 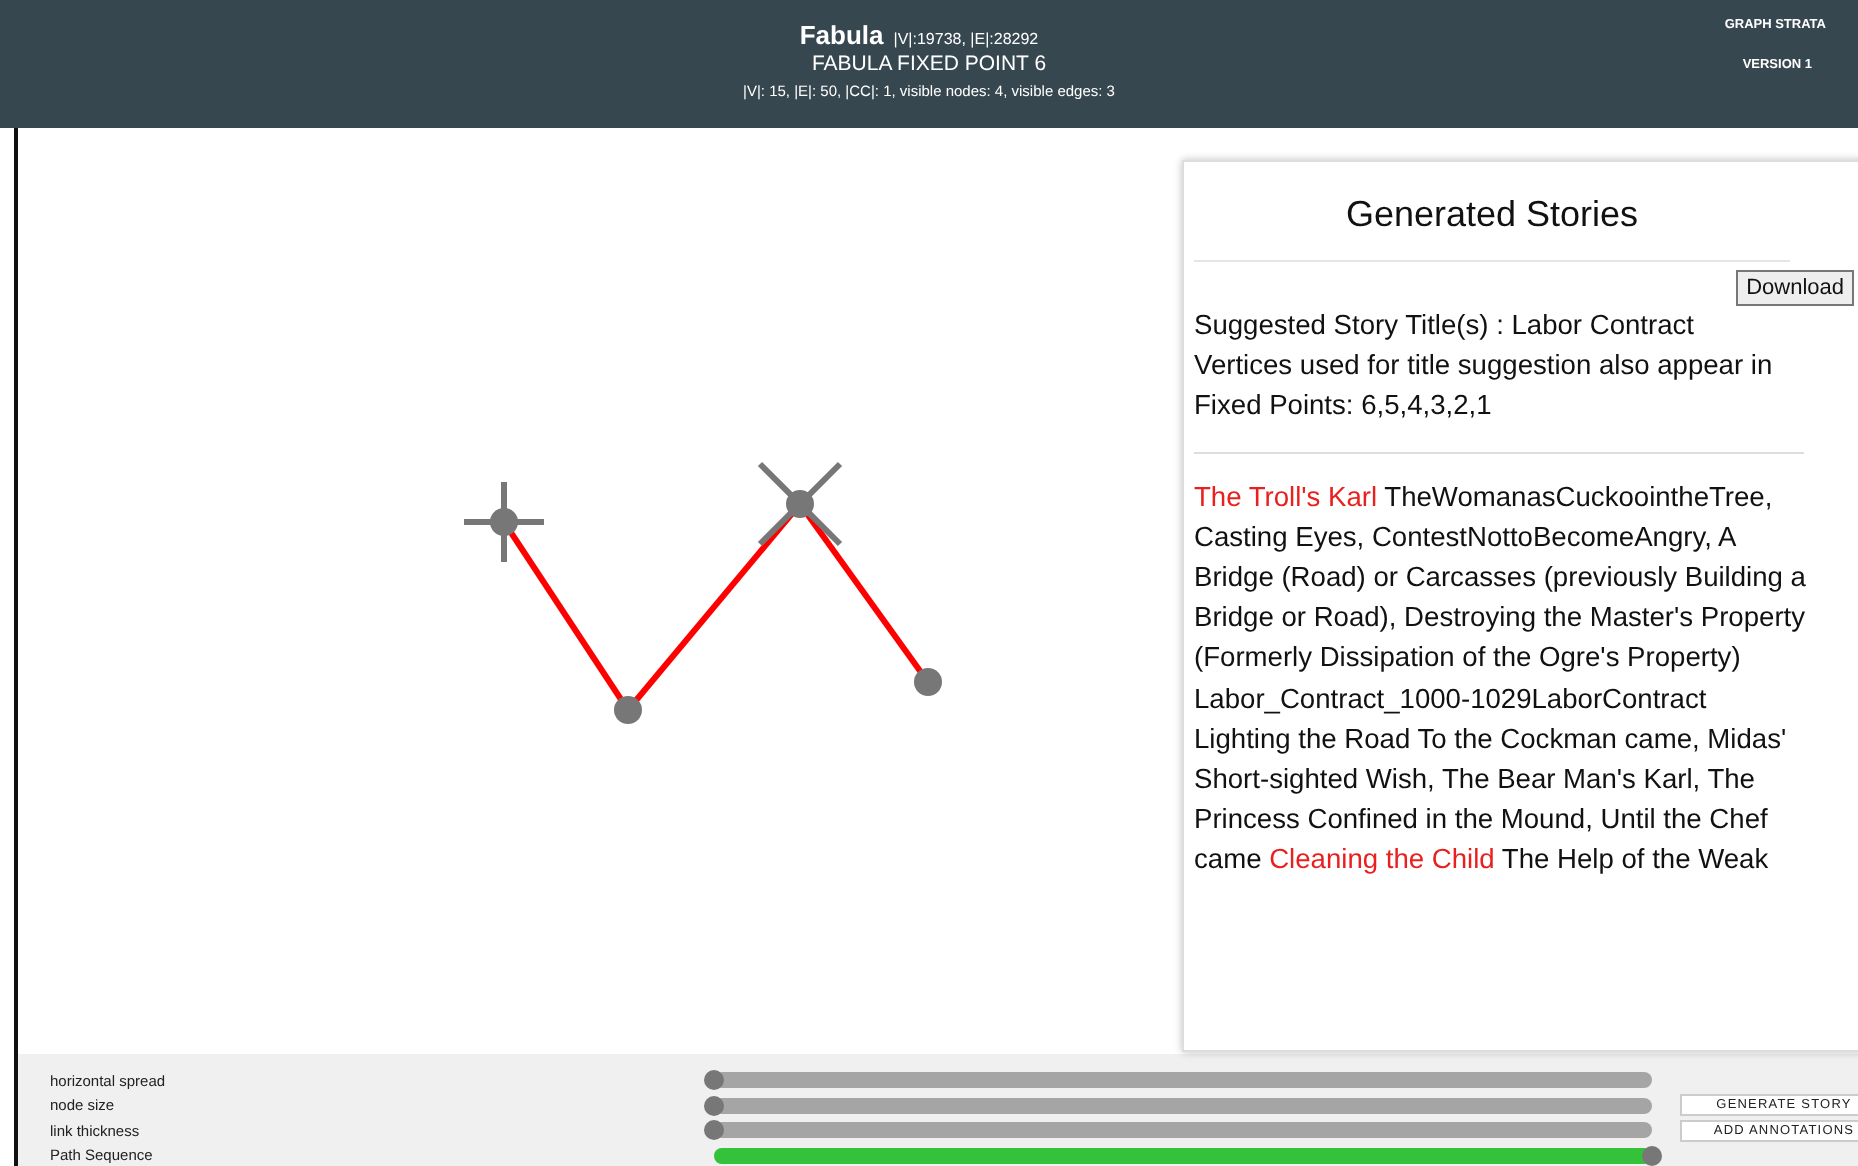 I want to click on fixed-point-title: FABULA FIXED POINT 6, so click(x=929, y=64).